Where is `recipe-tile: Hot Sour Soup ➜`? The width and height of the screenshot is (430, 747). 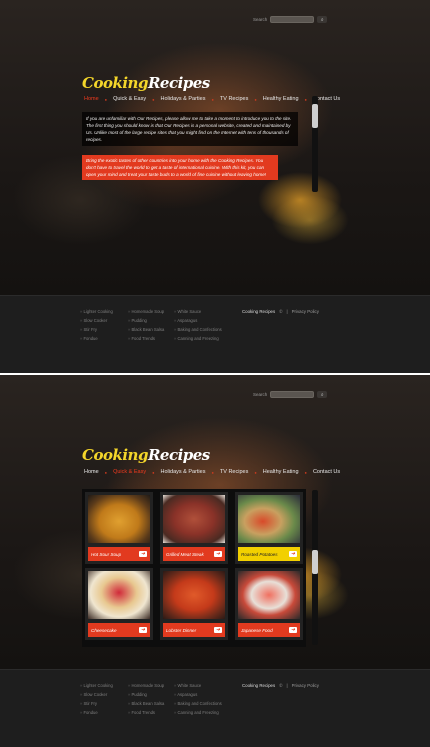
recipe-tile: Hot Sour Soup ➜ is located at coordinates (119, 528).